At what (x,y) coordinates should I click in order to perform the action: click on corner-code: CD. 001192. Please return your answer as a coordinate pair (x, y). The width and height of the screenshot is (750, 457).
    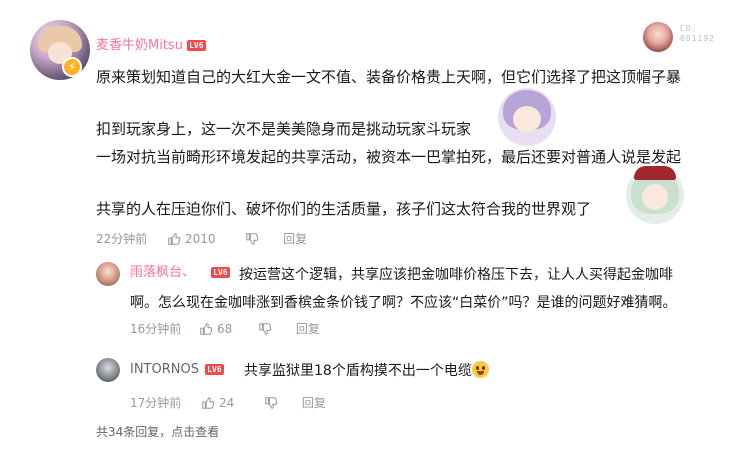
    Looking at the image, I should click on (697, 34).